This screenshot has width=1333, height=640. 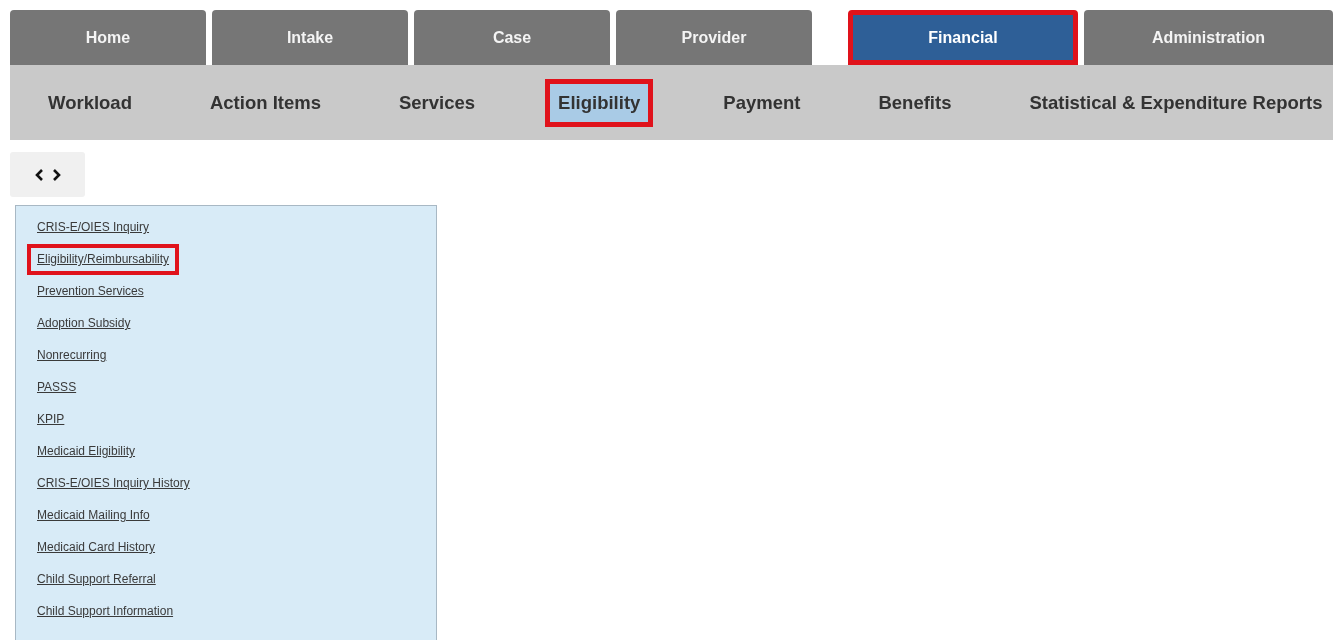 What do you see at coordinates (714, 37) in the screenshot?
I see `nav-tab: Provider` at bounding box center [714, 37].